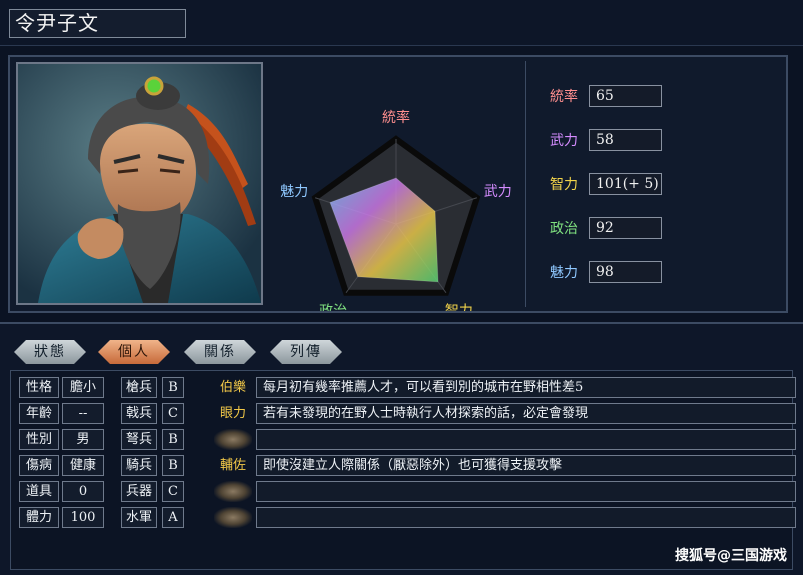  I want to click on aptitude-grade-halberd: C, so click(173, 413).